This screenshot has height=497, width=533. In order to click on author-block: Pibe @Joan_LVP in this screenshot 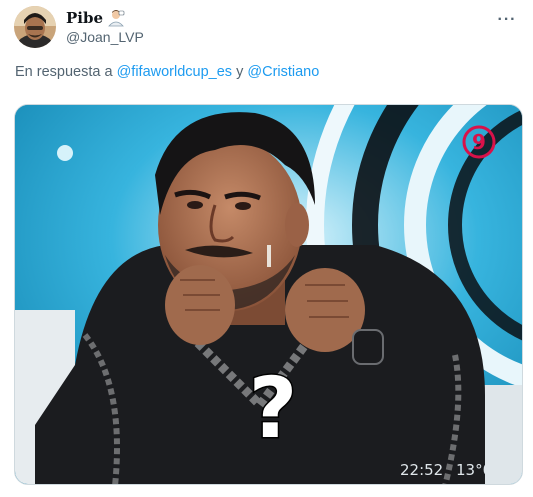, I will do `click(105, 26)`.